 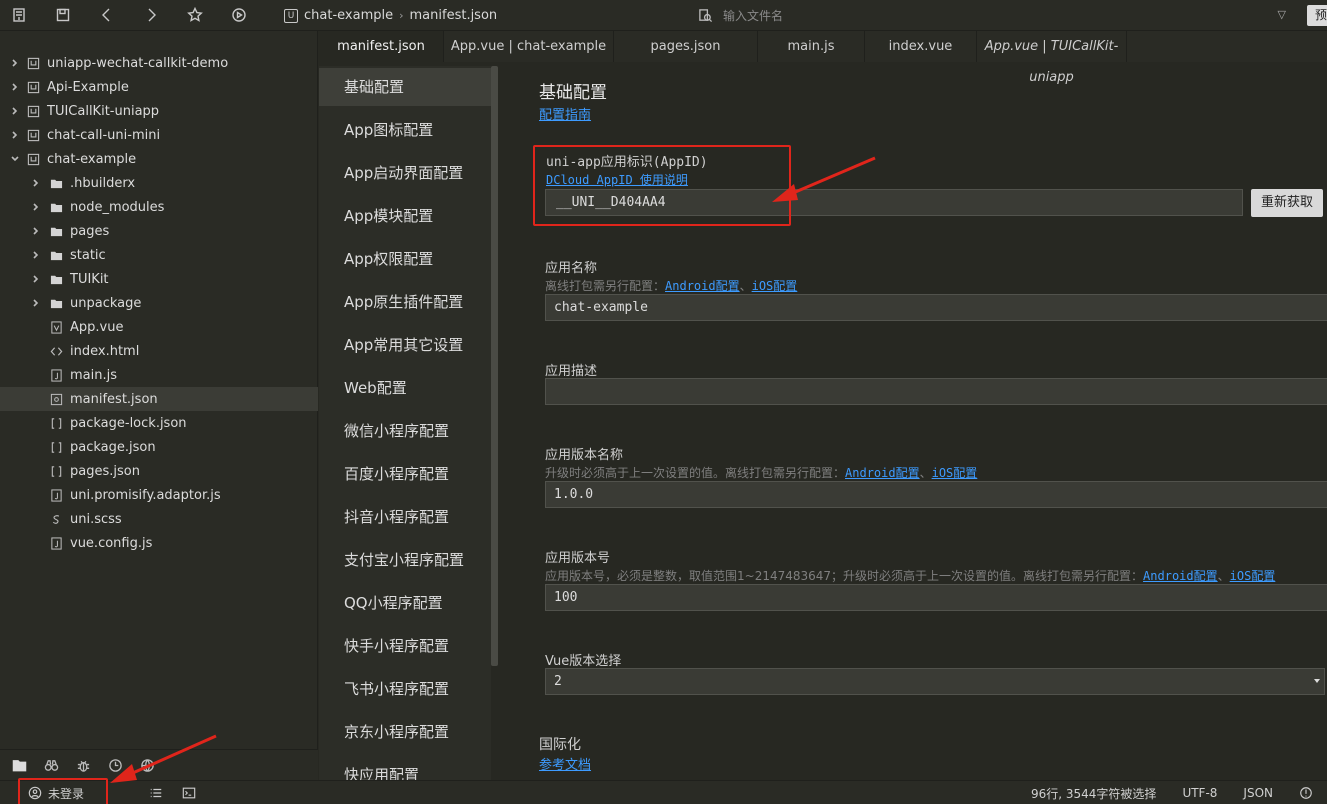 I want to click on project-tree-item: TUICallKit-uniapp, so click(x=159, y=111).